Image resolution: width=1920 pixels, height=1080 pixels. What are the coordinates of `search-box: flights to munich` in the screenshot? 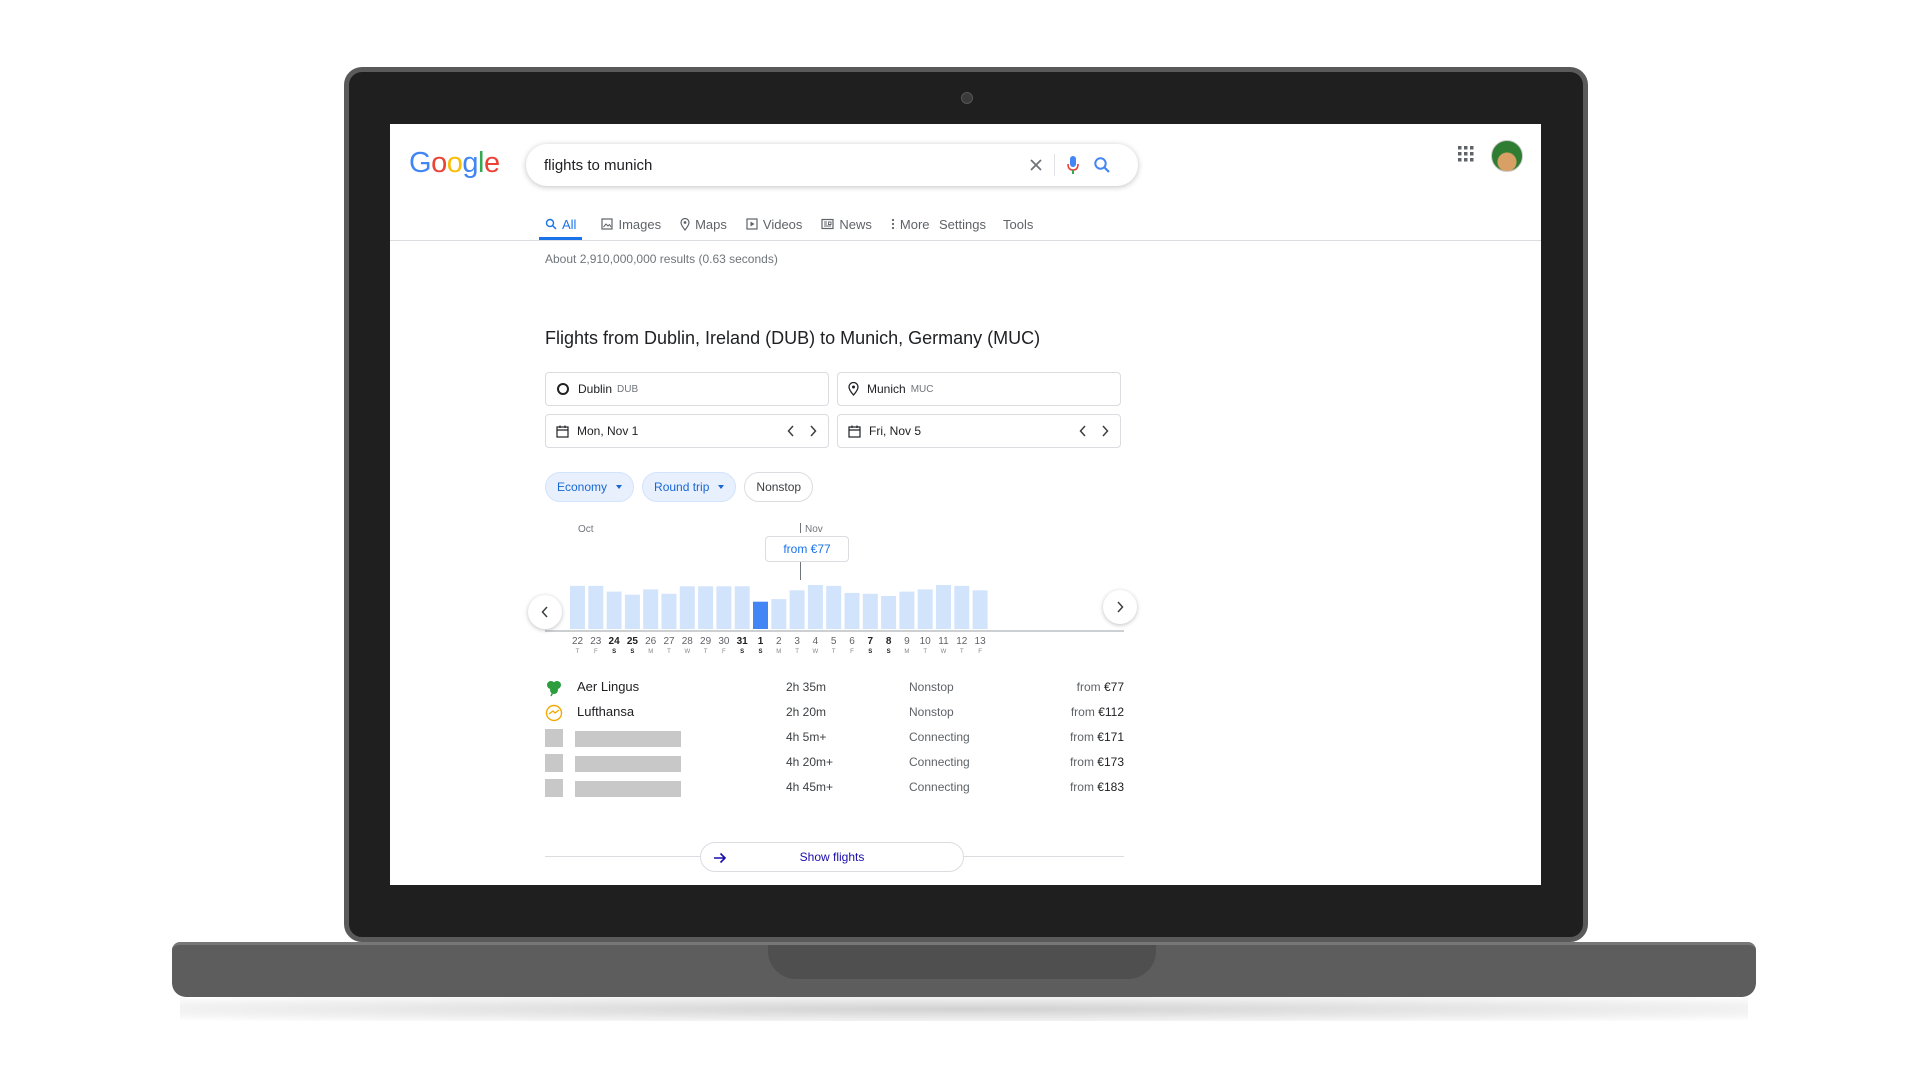 It's located at (832, 165).